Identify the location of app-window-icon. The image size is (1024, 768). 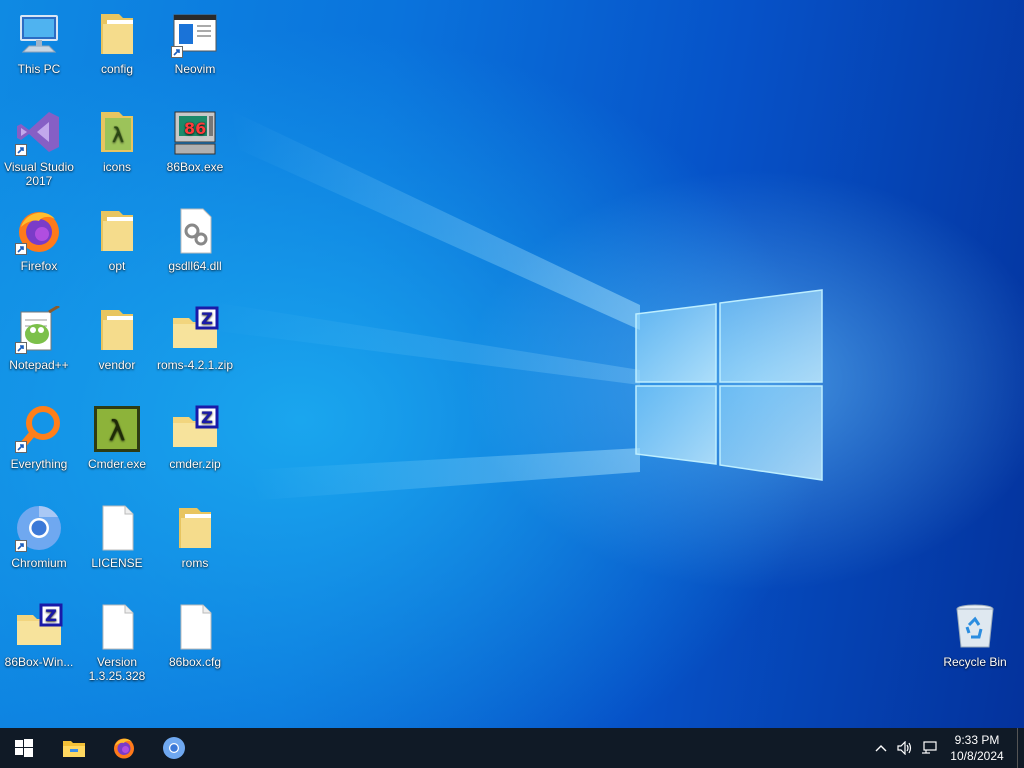
(195, 34).